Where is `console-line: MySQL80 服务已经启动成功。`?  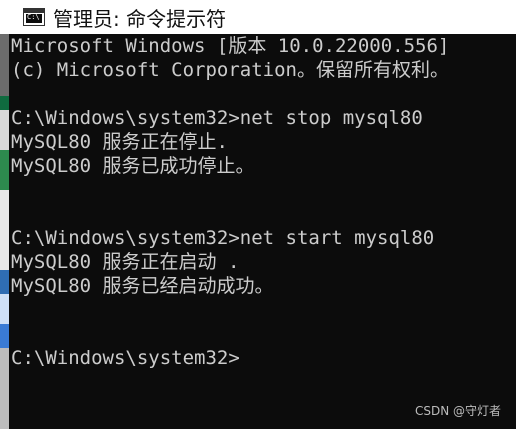
console-line: MySQL80 服务已经启动成功。 is located at coordinates (142, 286).